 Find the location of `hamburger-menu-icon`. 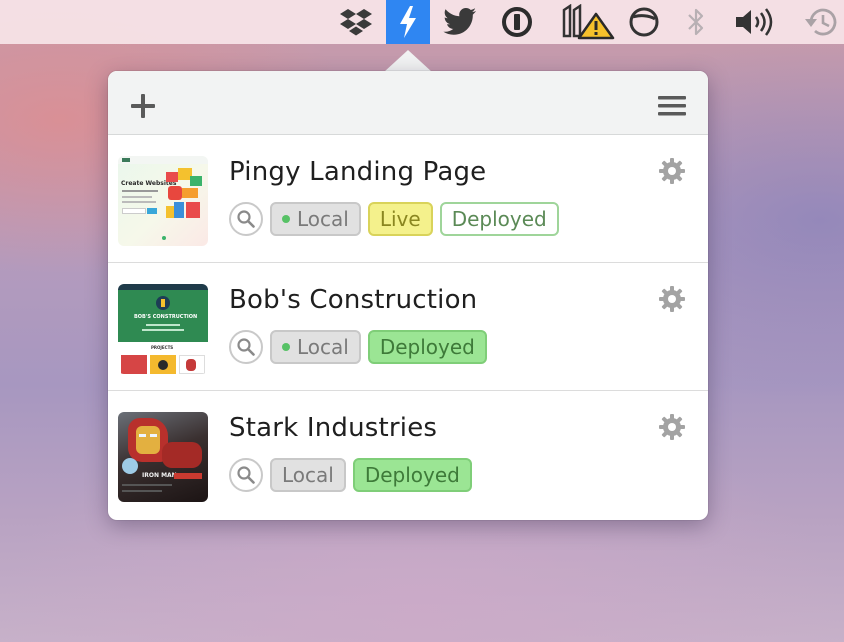

hamburger-menu-icon is located at coordinates (672, 106).